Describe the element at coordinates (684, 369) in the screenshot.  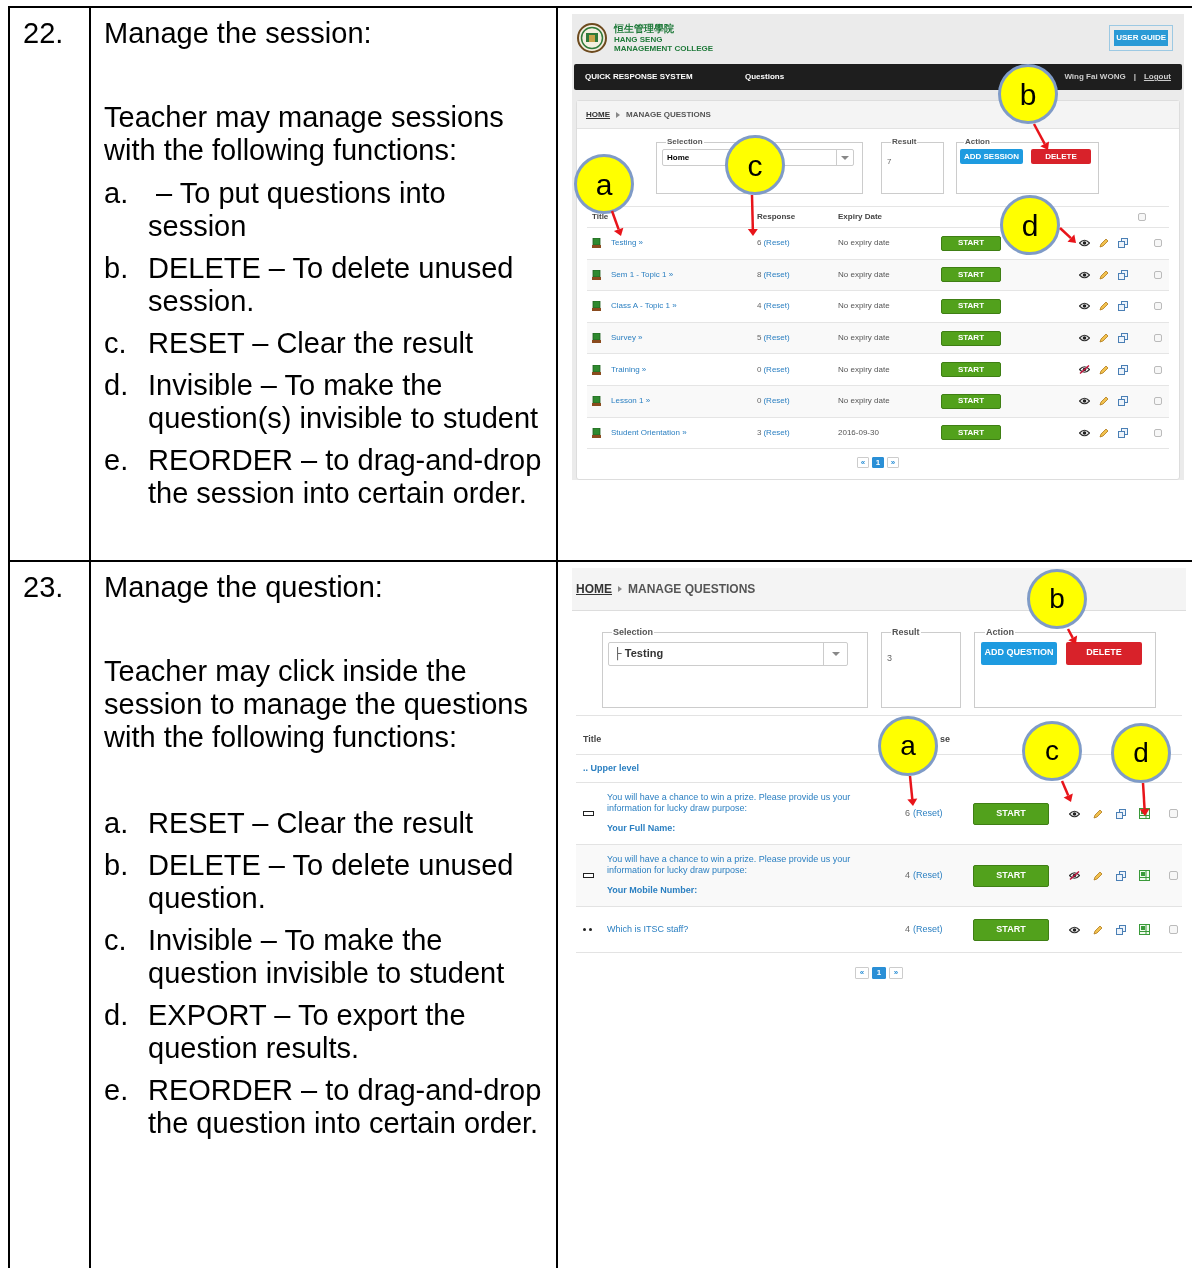
I see `session-link: Training »` at that location.